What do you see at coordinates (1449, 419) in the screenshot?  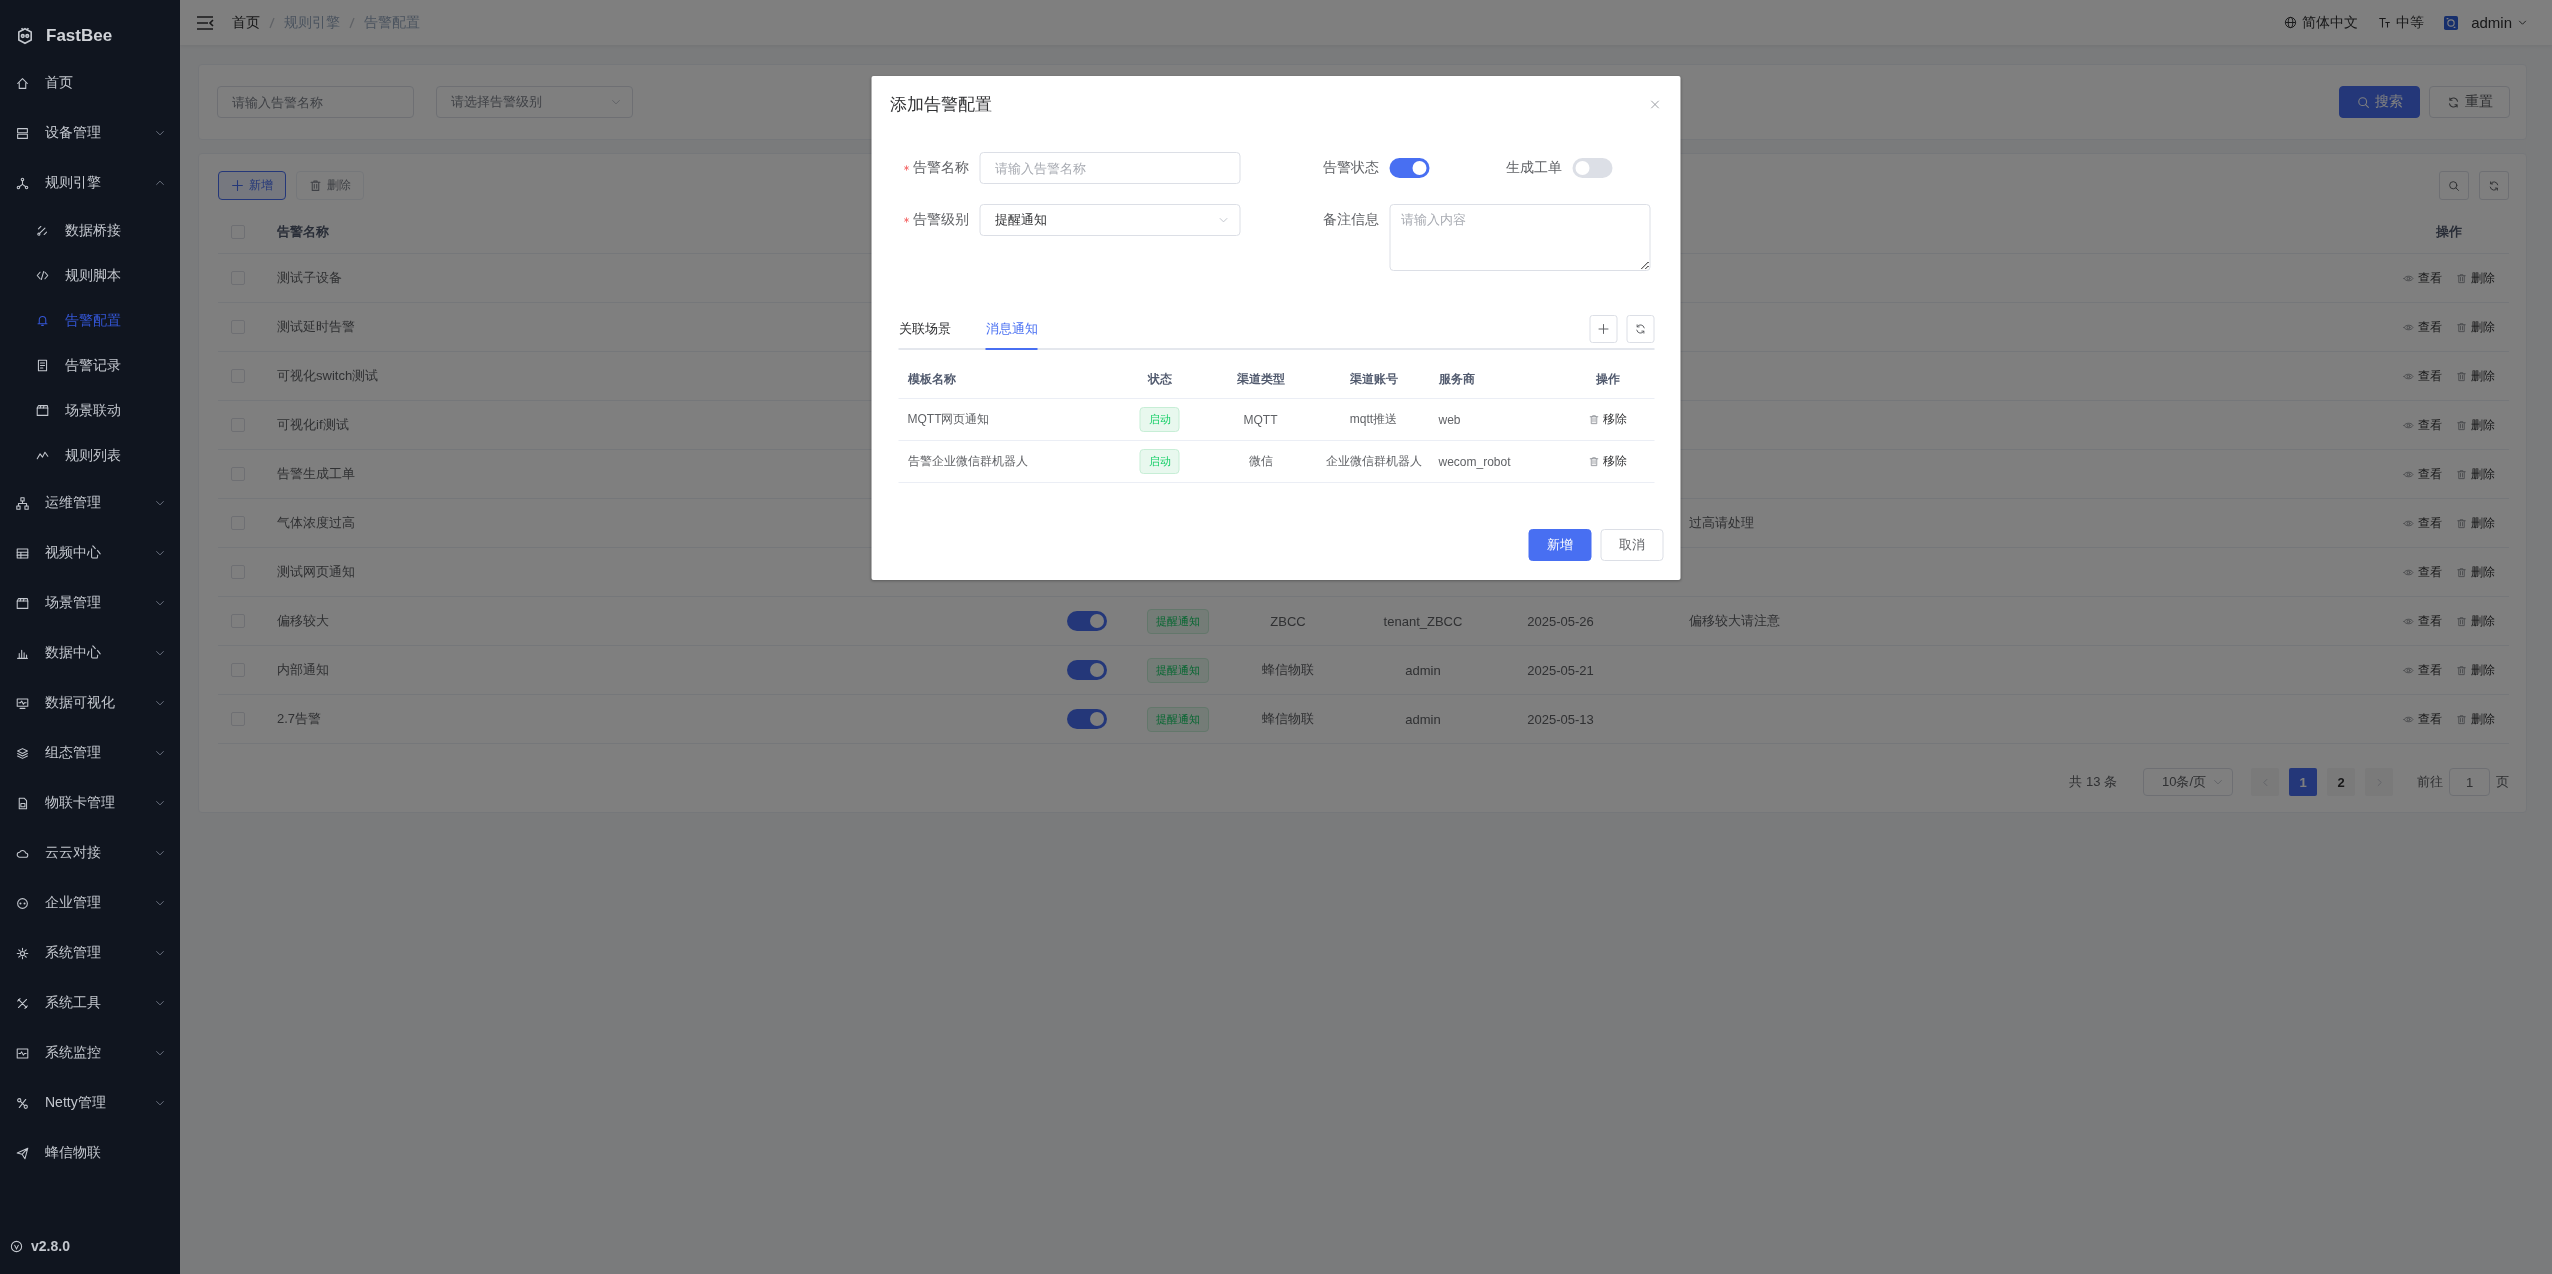 I see `table-cell: web` at bounding box center [1449, 419].